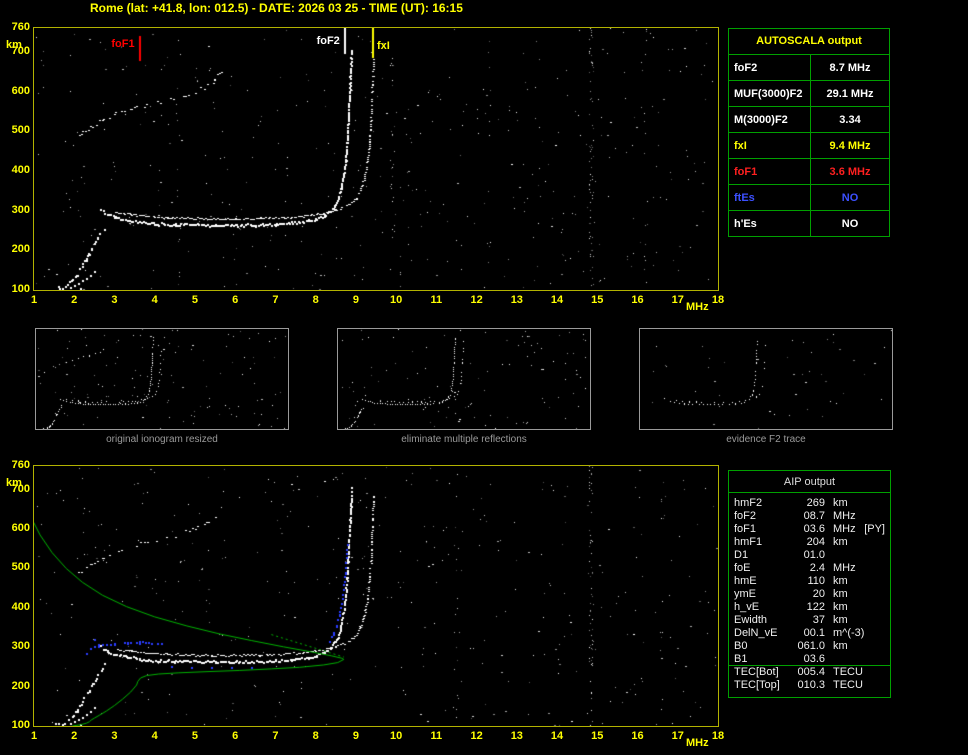  I want to click on thumbnail-f2-trace-canvas, so click(766, 379).